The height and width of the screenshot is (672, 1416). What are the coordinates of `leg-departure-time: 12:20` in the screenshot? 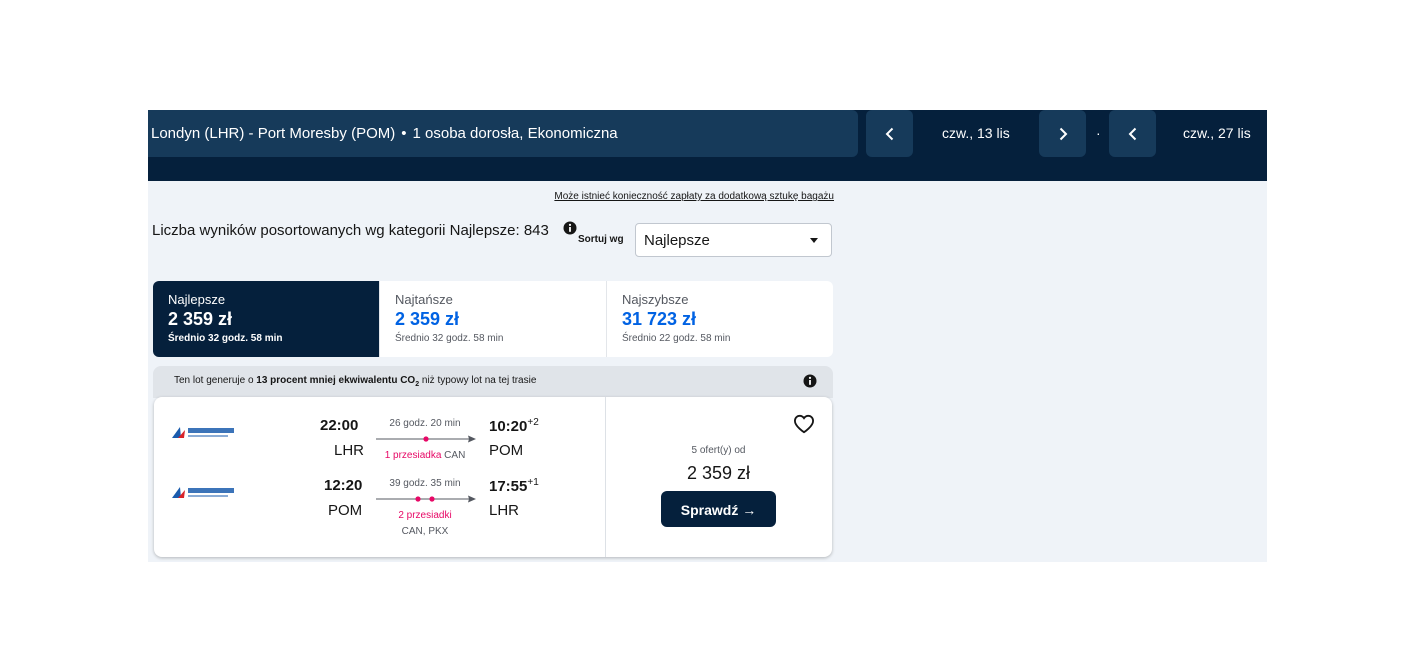 It's located at (343, 485).